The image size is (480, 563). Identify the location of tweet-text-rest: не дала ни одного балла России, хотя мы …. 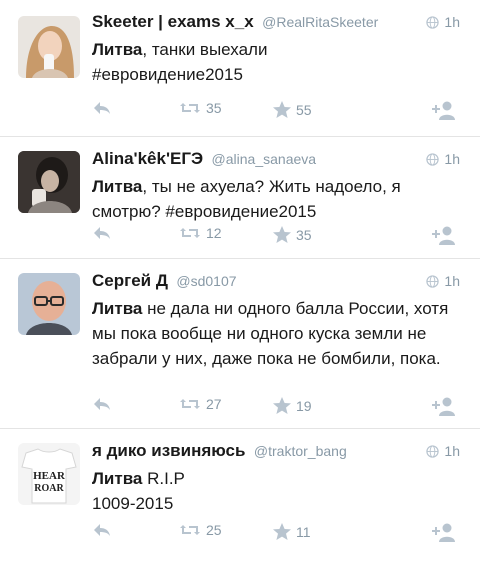
(270, 333).